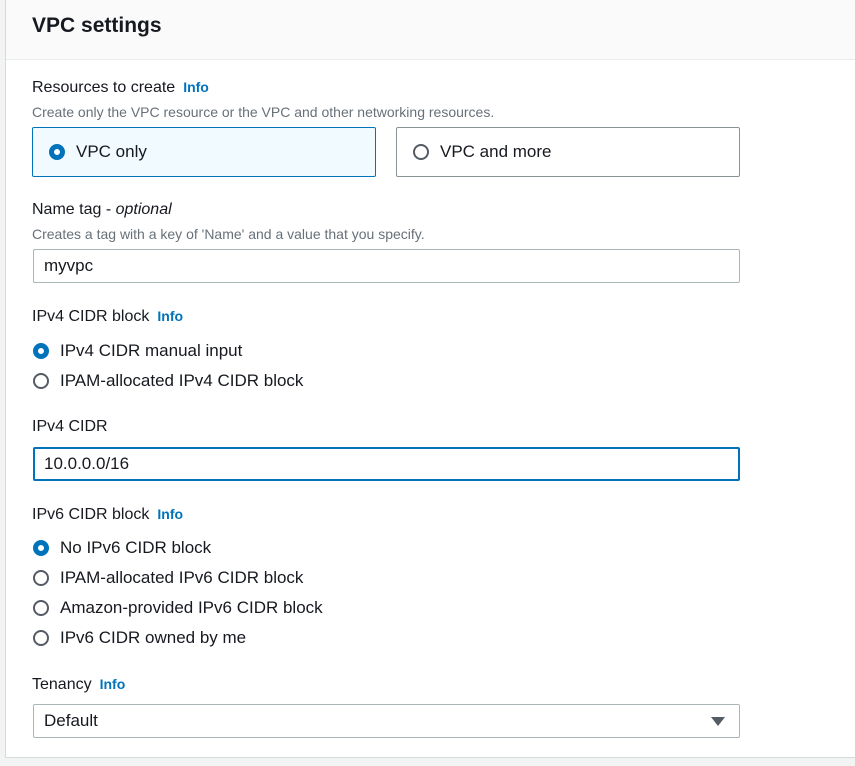 The height and width of the screenshot is (766, 855). I want to click on ipv4-block-field-label: IPv4 CIDR block Info, so click(107, 317).